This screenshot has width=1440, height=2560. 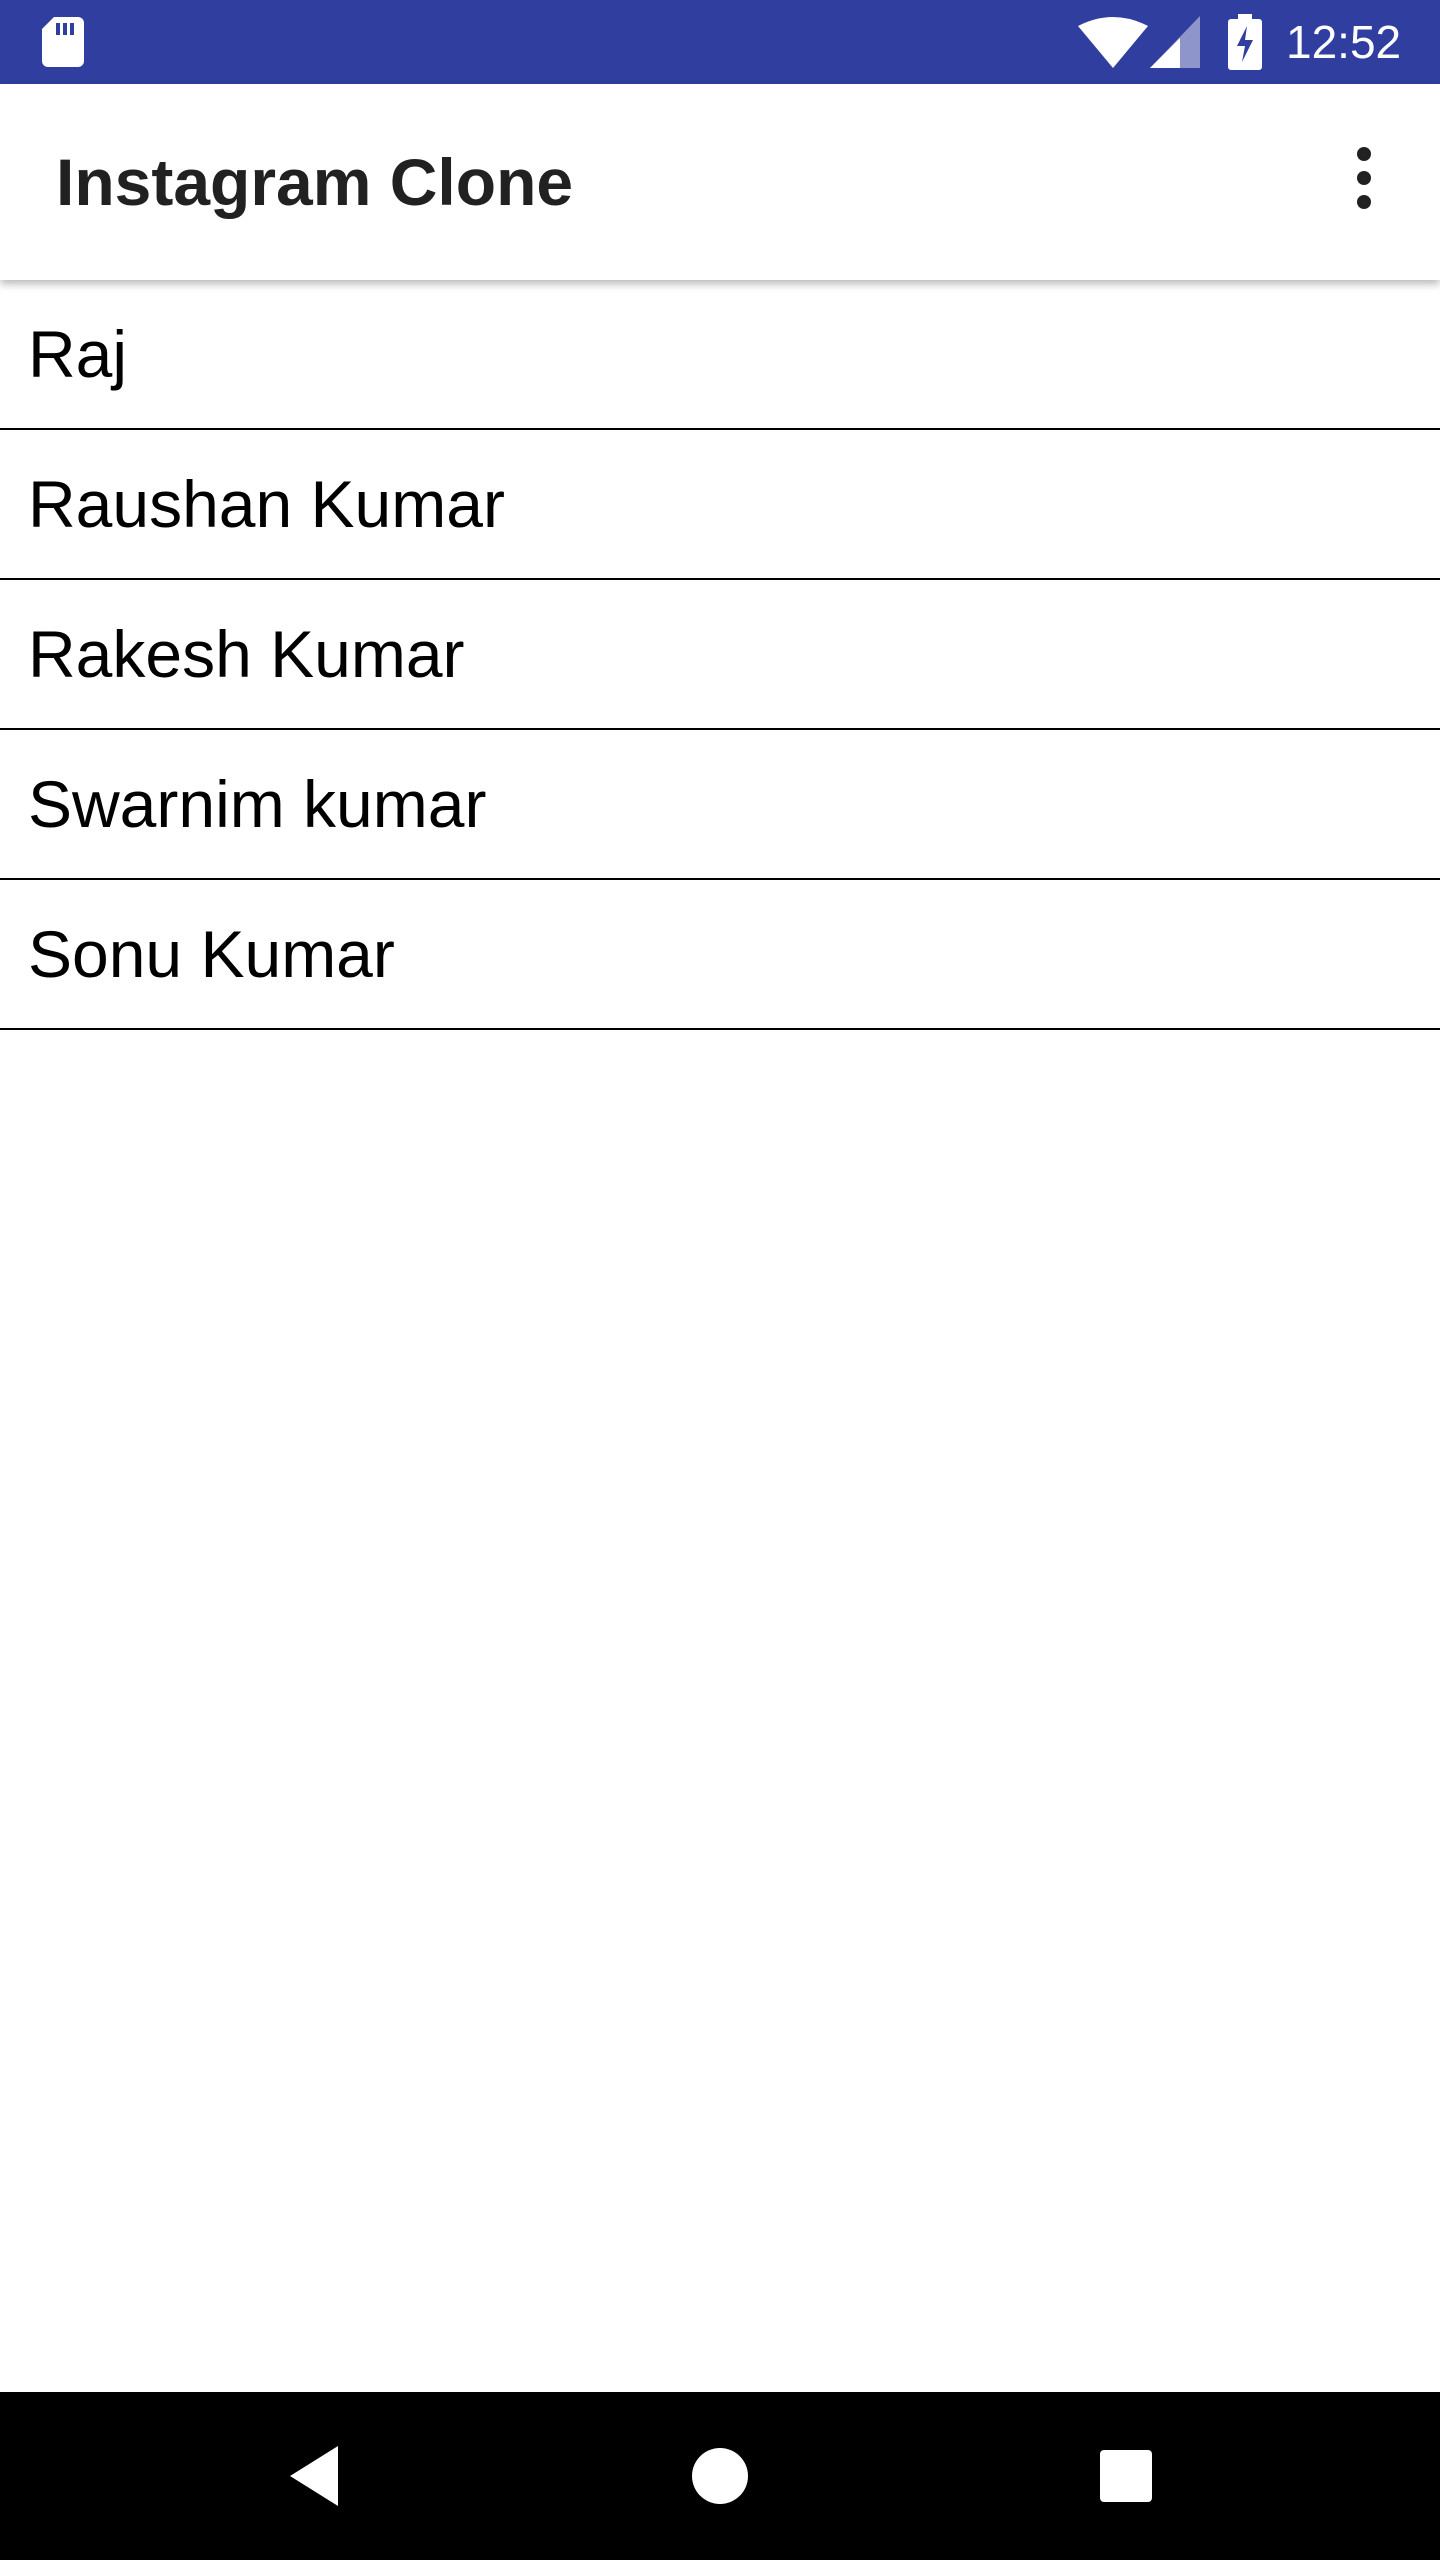 I want to click on battery-charging-icon, so click(x=1245, y=42).